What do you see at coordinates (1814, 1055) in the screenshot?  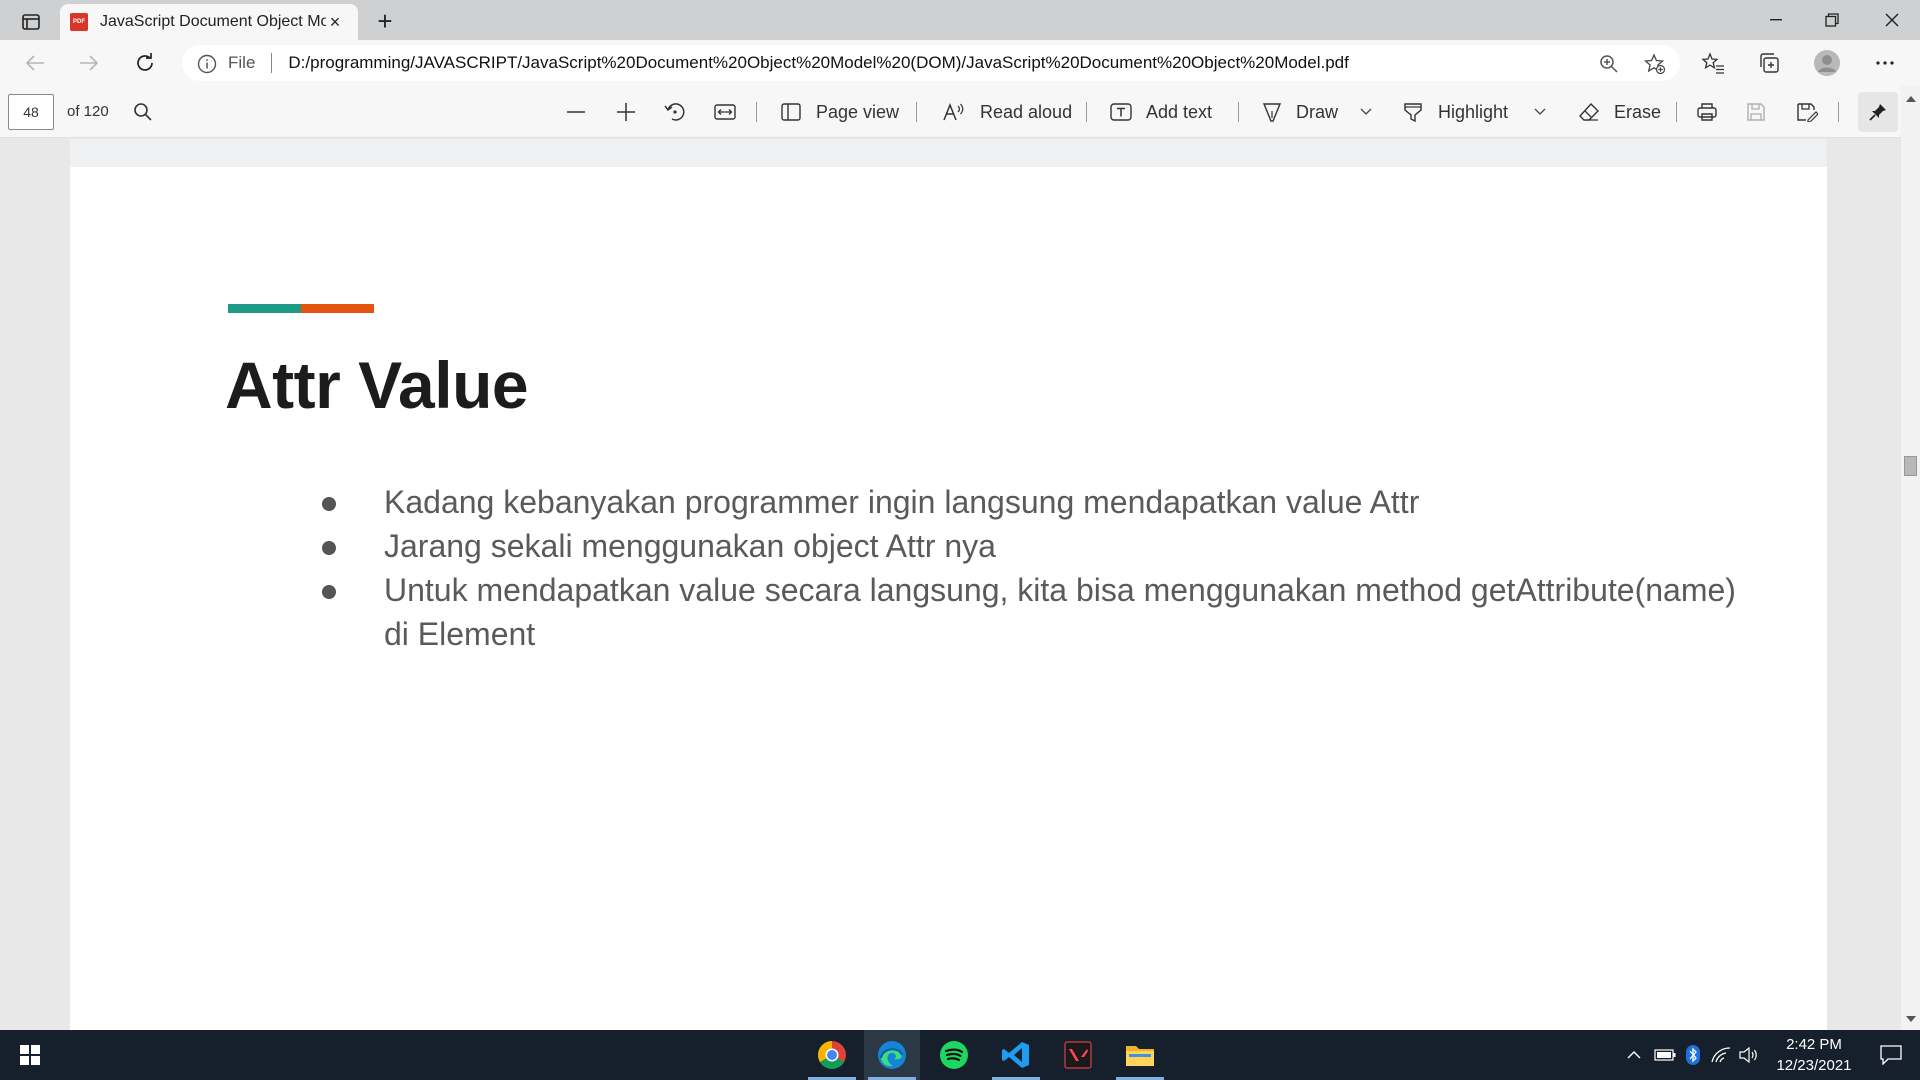 I see `taskbar-clock: 2:42 PM 12/23/2021` at bounding box center [1814, 1055].